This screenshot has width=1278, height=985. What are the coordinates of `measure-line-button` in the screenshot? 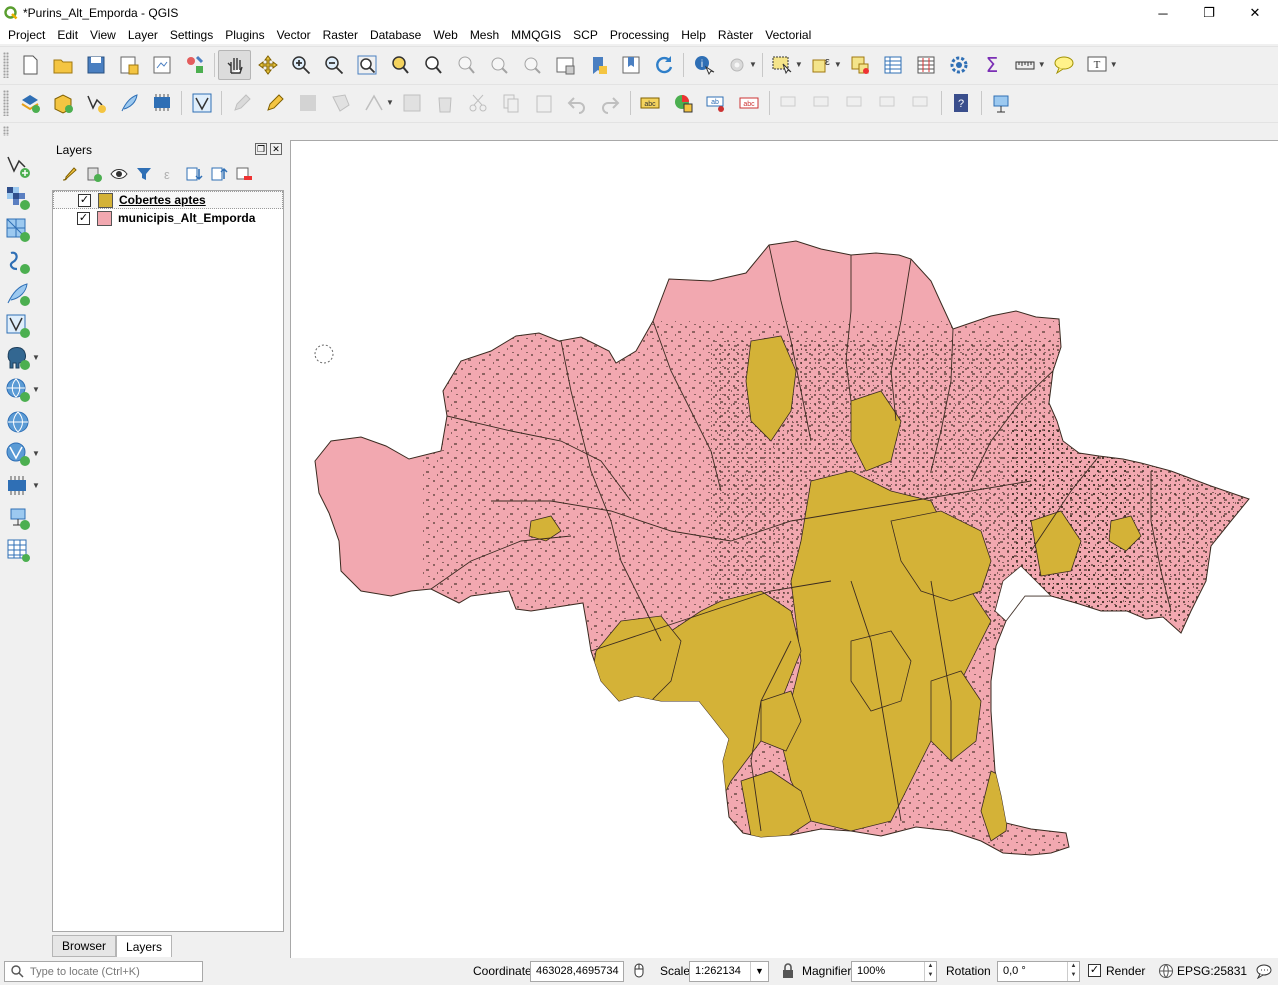 It's located at (1025, 65).